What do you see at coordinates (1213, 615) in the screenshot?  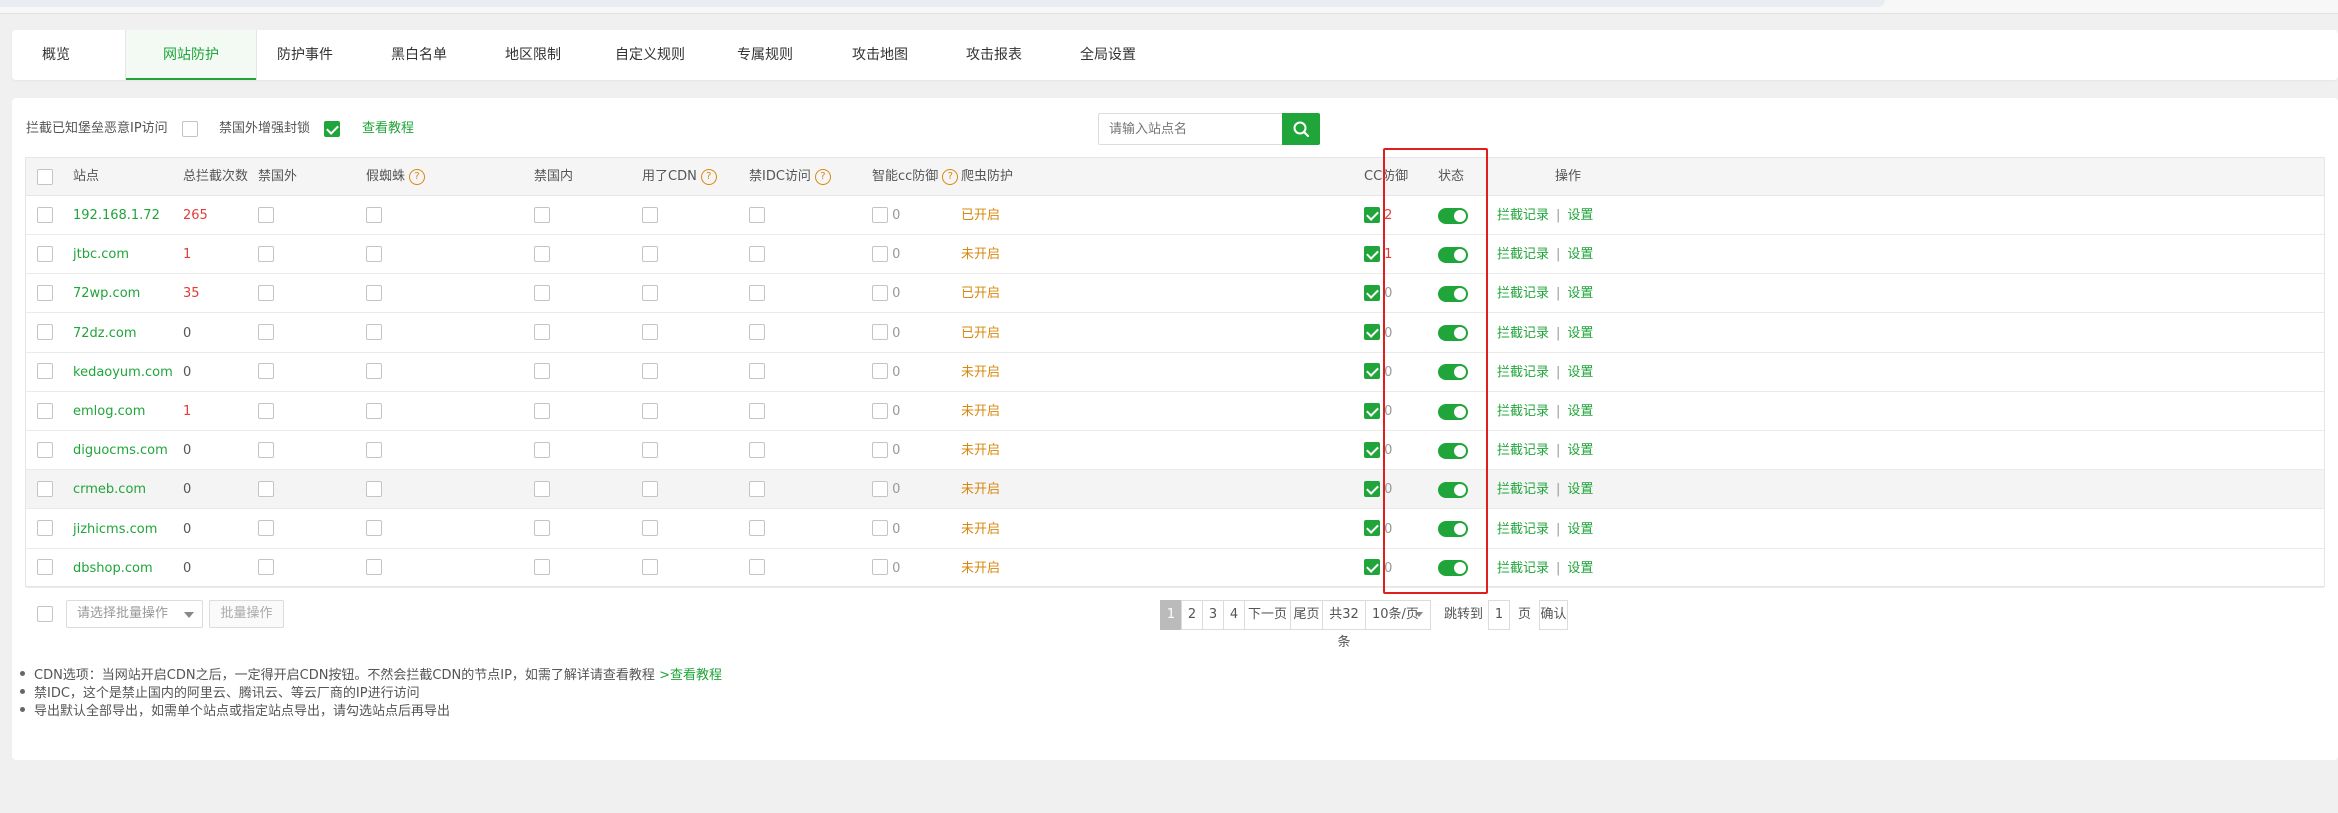 I see `page-3: 3` at bounding box center [1213, 615].